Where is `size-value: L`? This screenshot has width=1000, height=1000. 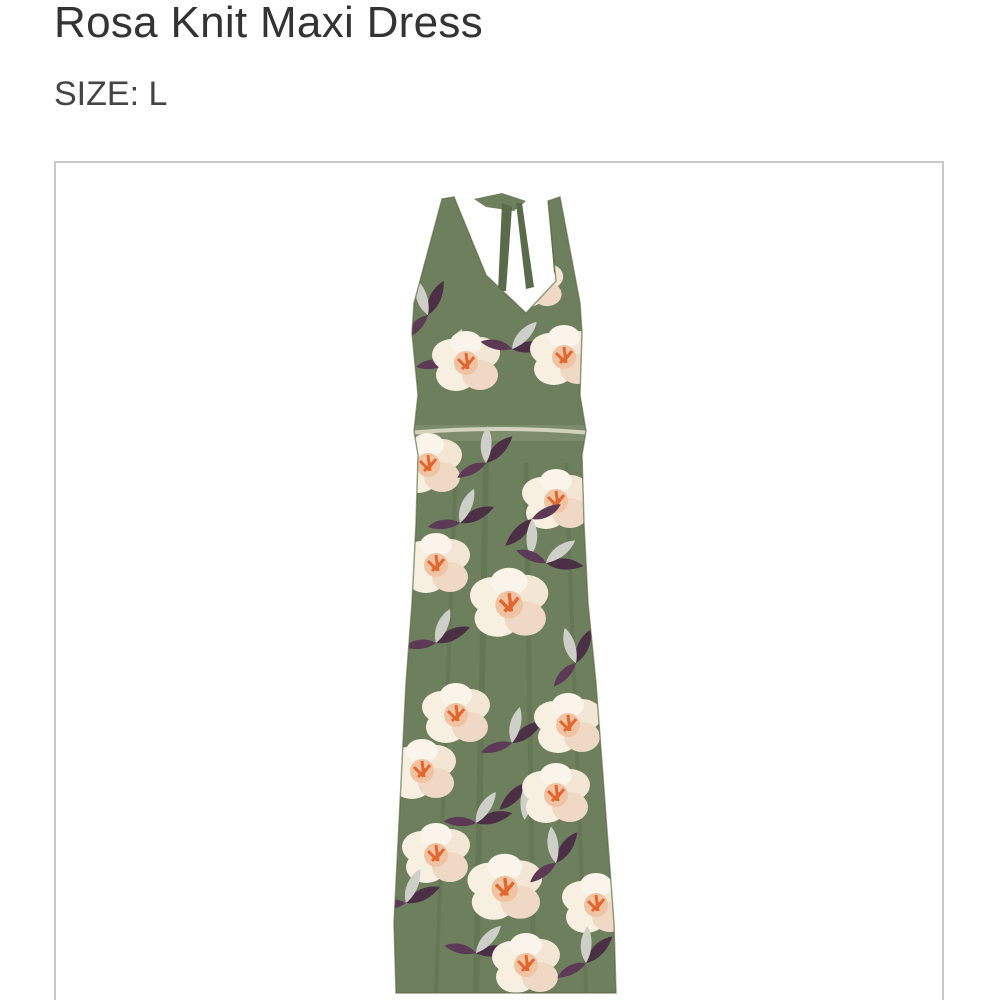
size-value: L is located at coordinates (158, 94).